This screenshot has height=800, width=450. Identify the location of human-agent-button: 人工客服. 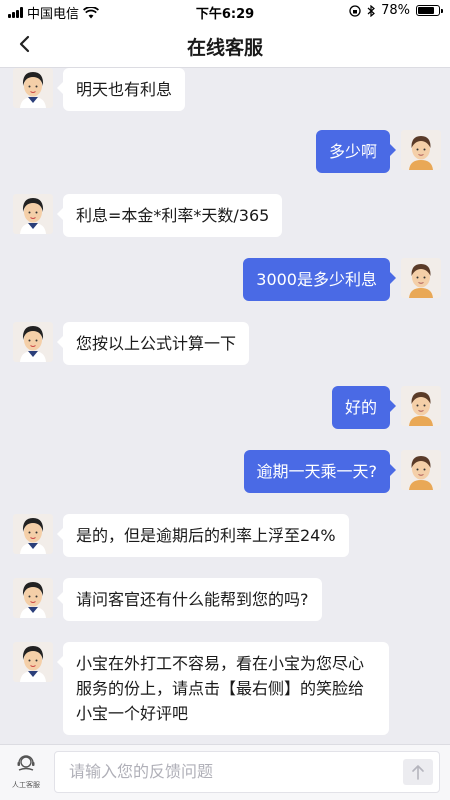
(26, 775).